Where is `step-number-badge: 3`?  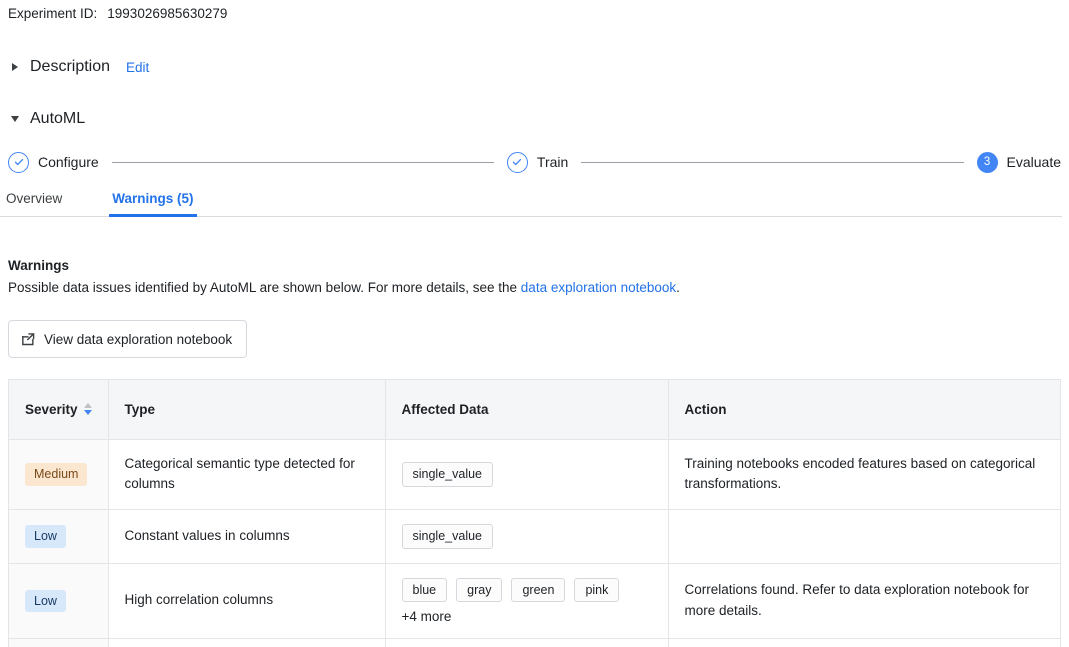
step-number-badge: 3 is located at coordinates (987, 162).